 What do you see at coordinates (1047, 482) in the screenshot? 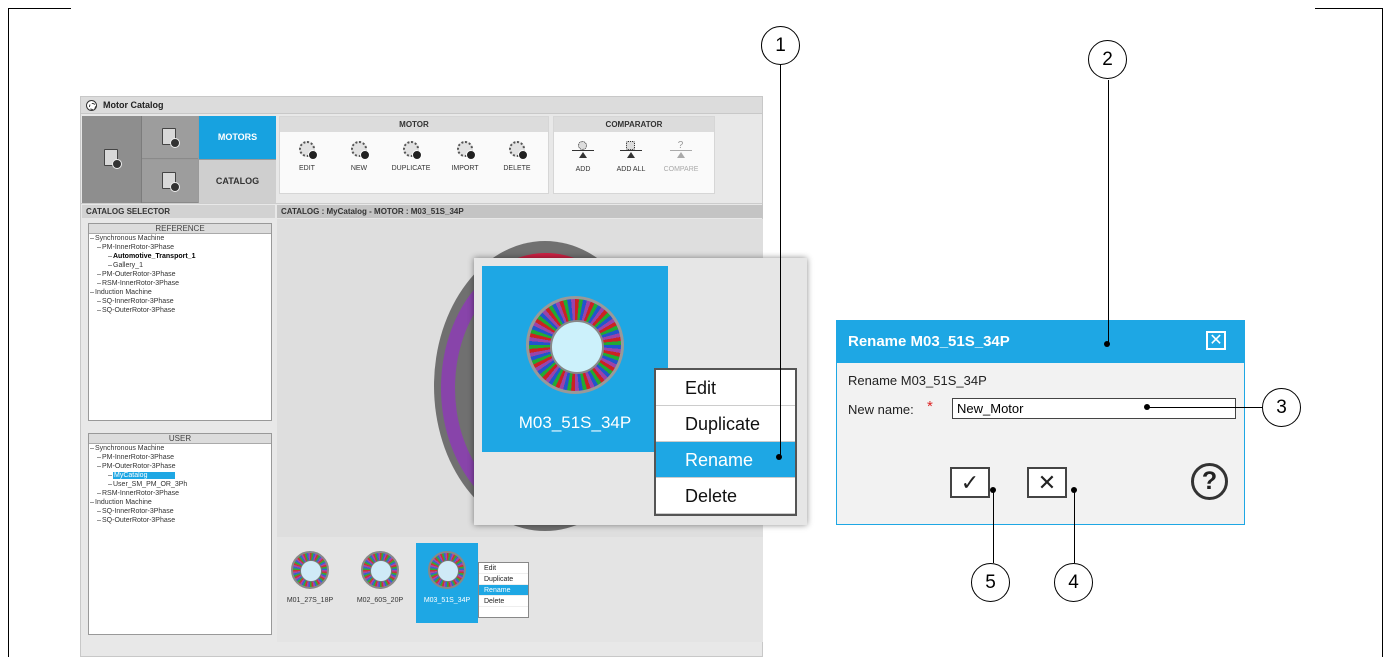
I see `cancel-button: ✕` at bounding box center [1047, 482].